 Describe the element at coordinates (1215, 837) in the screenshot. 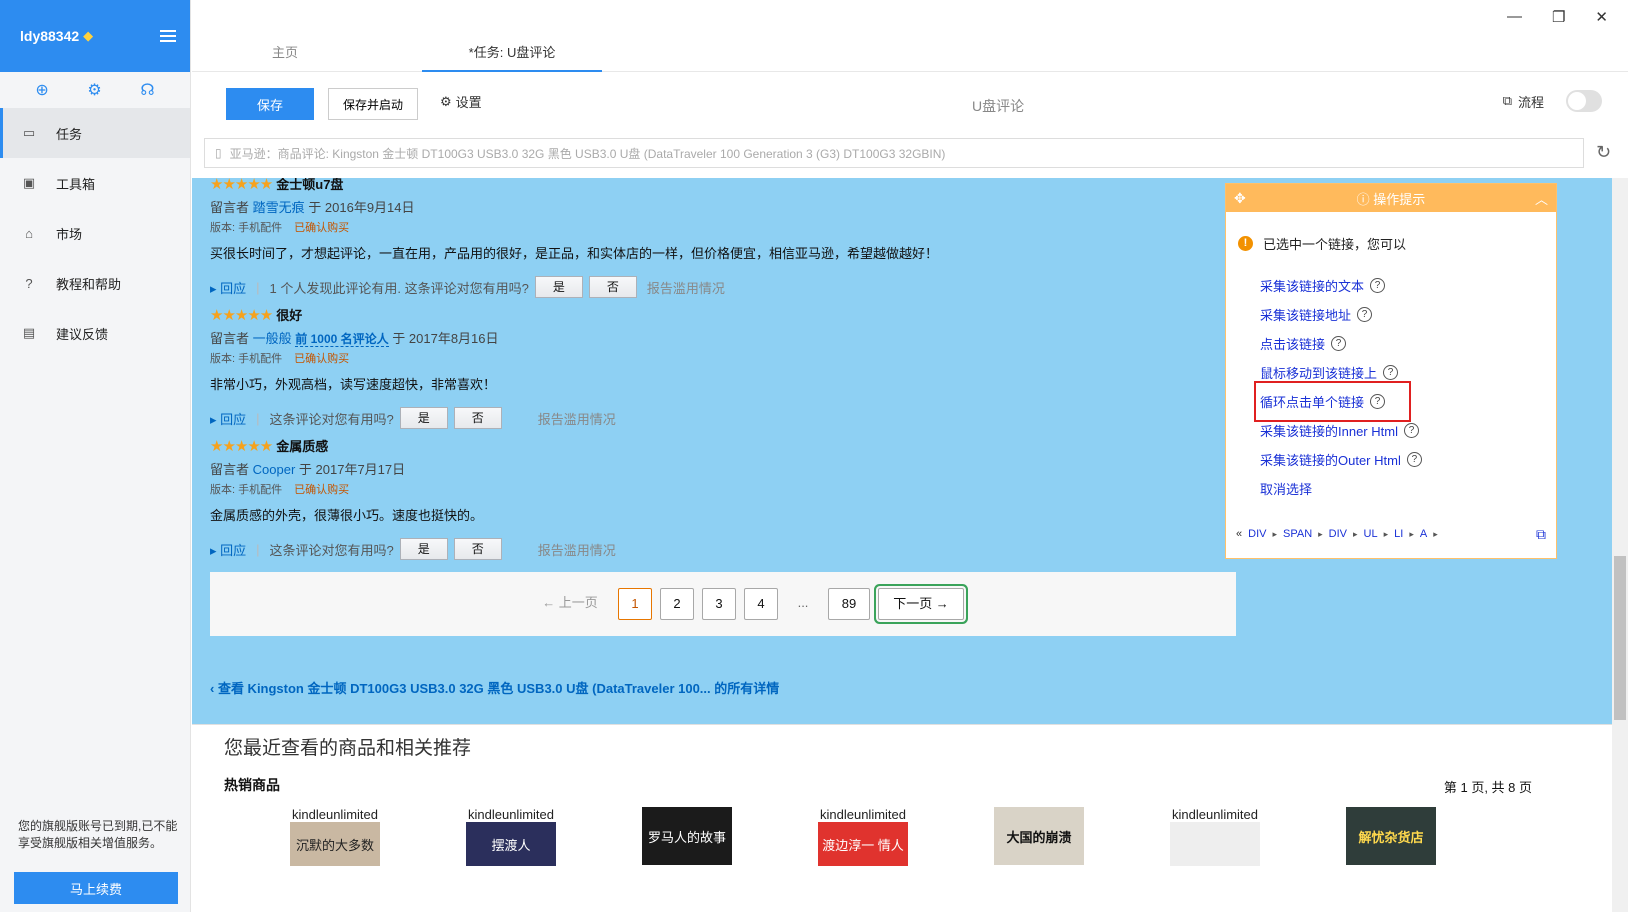

I see `book-item: kindleunlimited` at that location.